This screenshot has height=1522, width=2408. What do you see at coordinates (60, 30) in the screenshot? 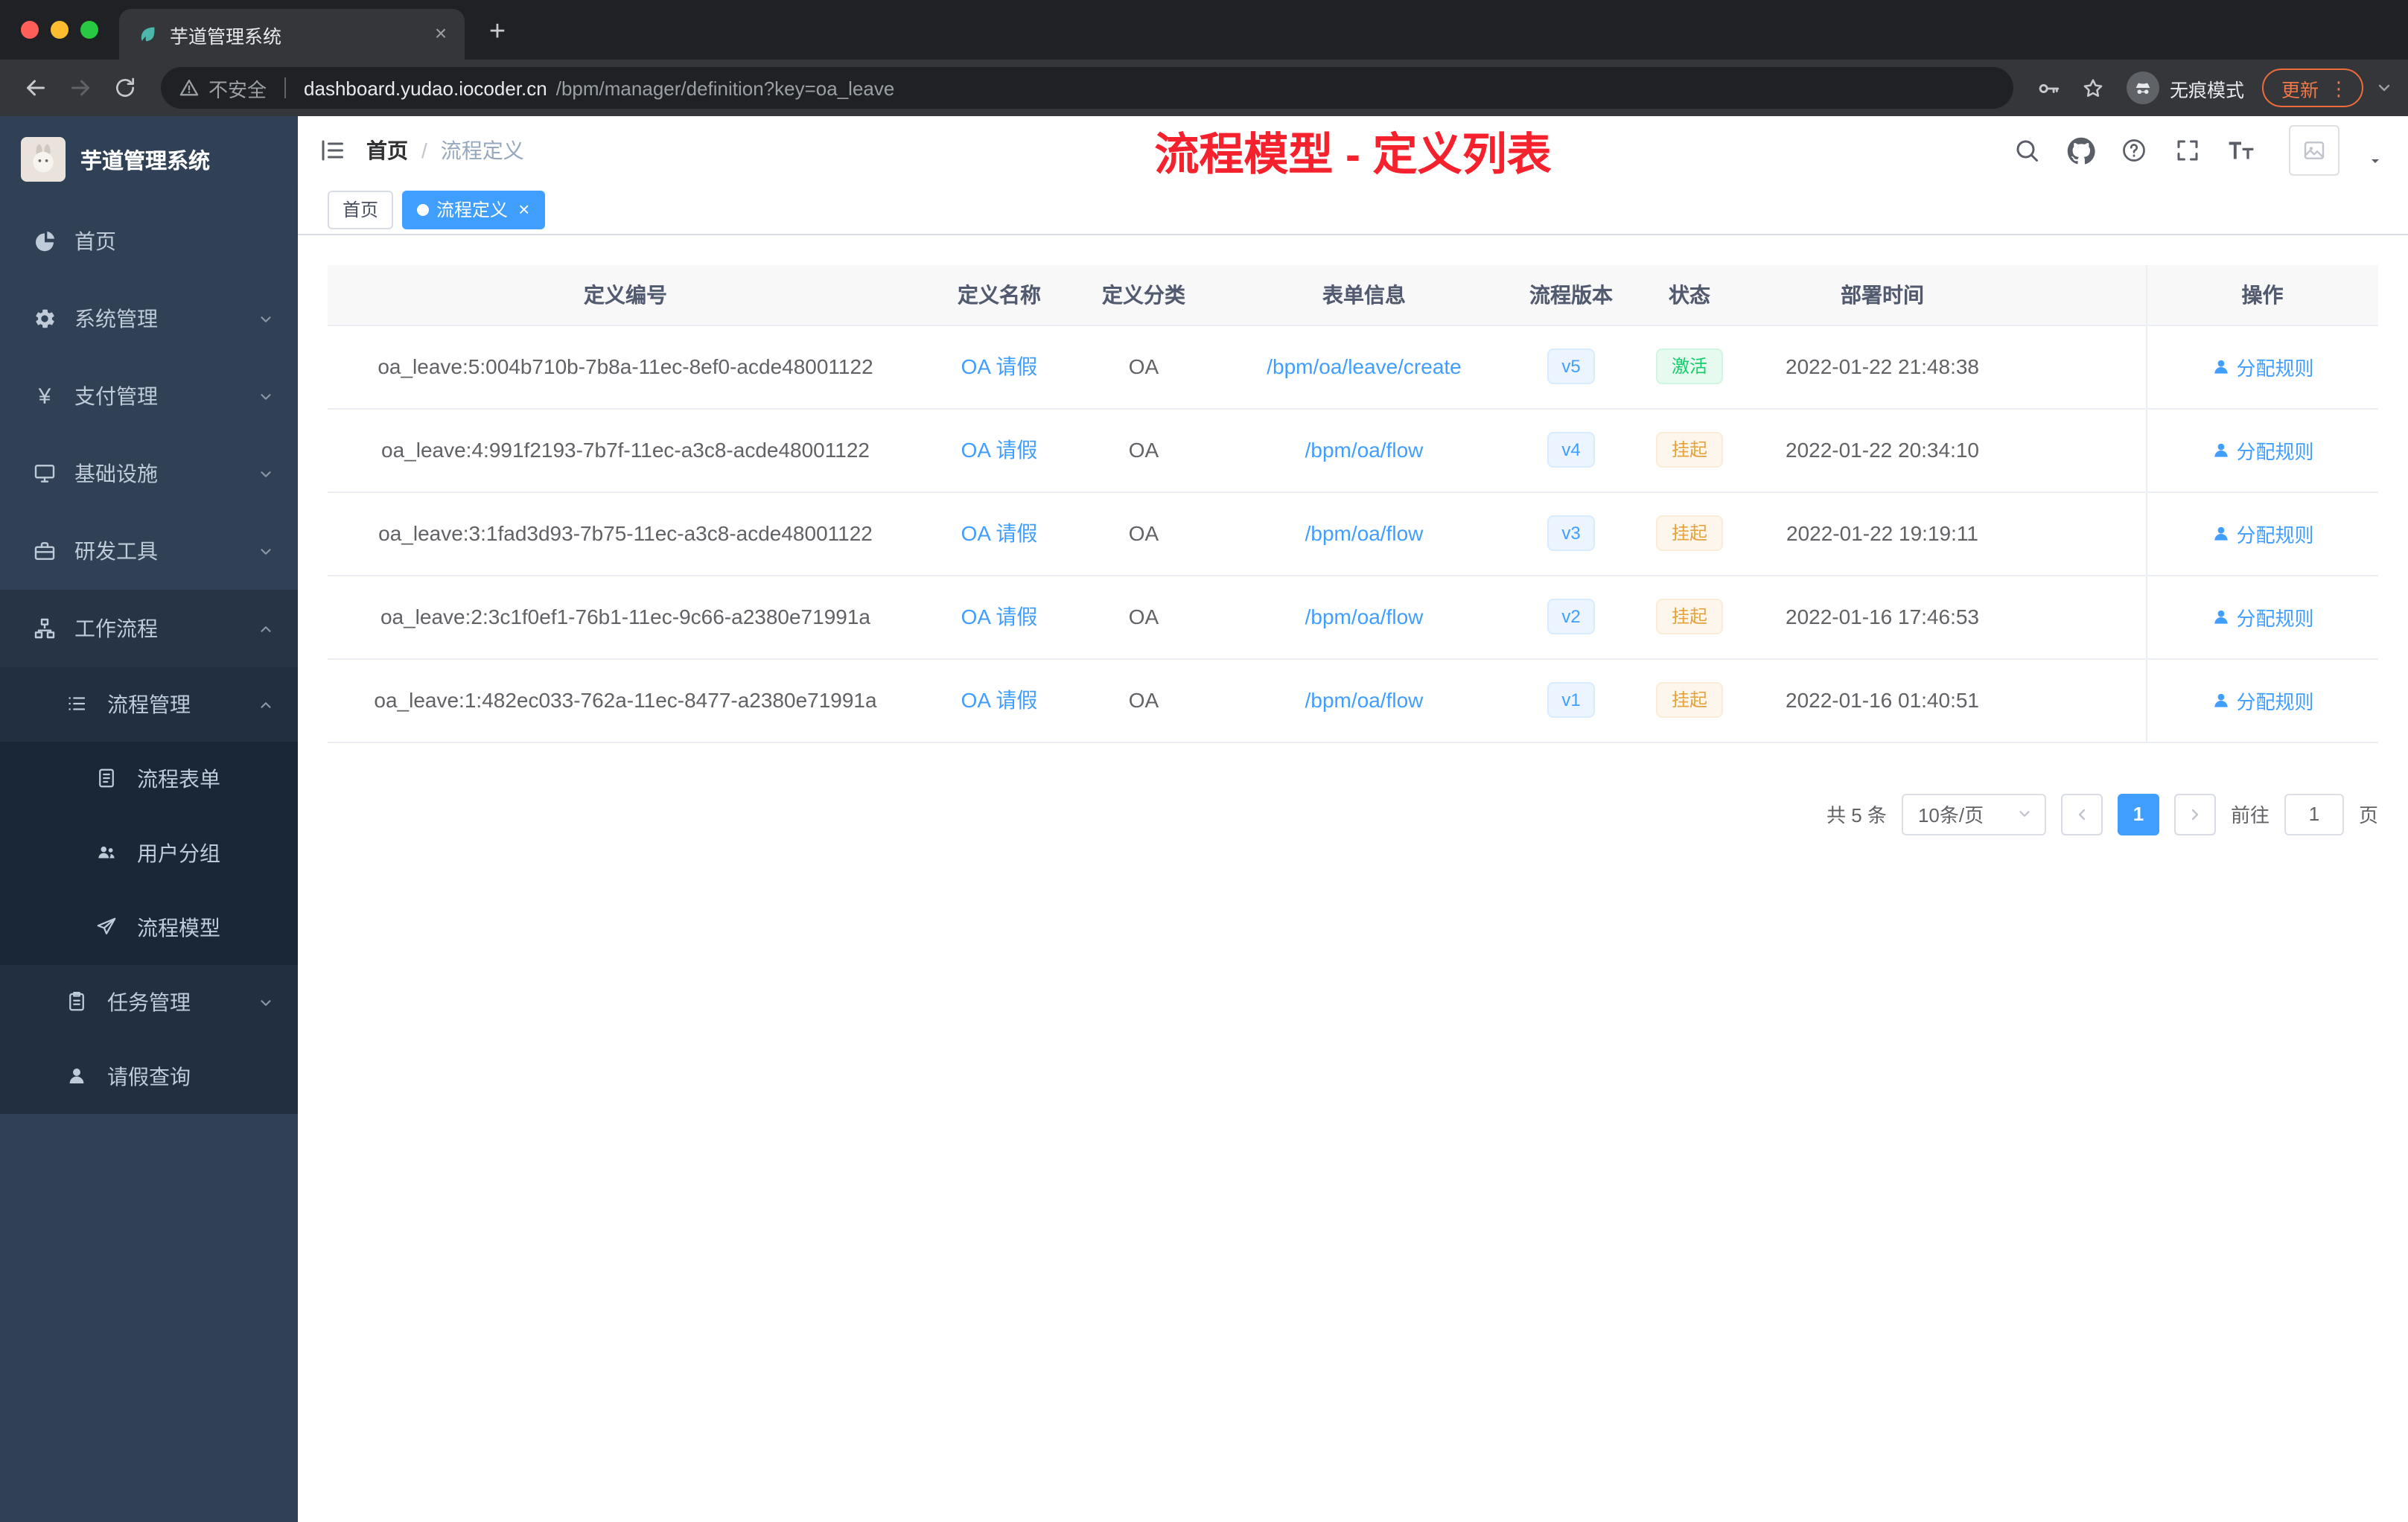
I see `minimize-window-button` at bounding box center [60, 30].